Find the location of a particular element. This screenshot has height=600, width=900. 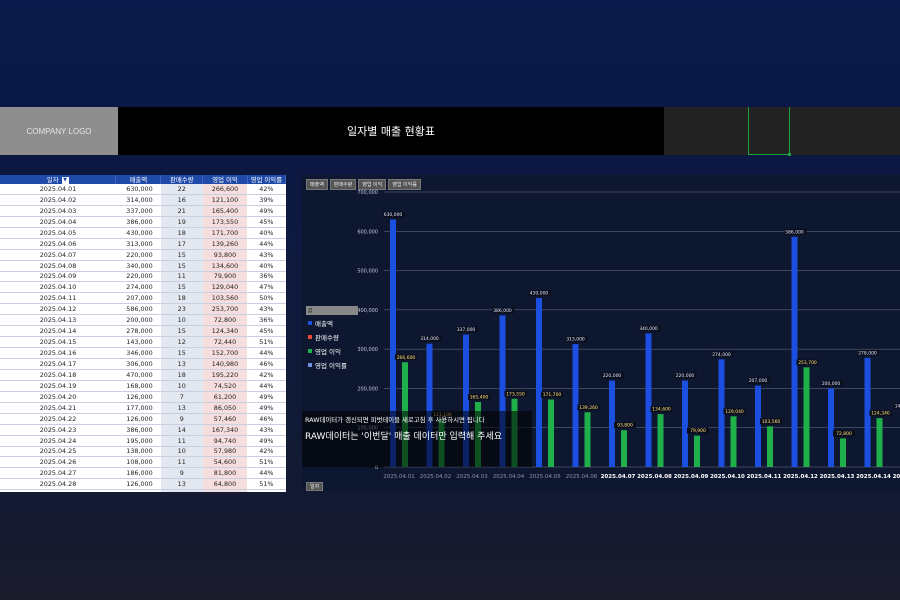

selected-cell-frame is located at coordinates (769, 131).